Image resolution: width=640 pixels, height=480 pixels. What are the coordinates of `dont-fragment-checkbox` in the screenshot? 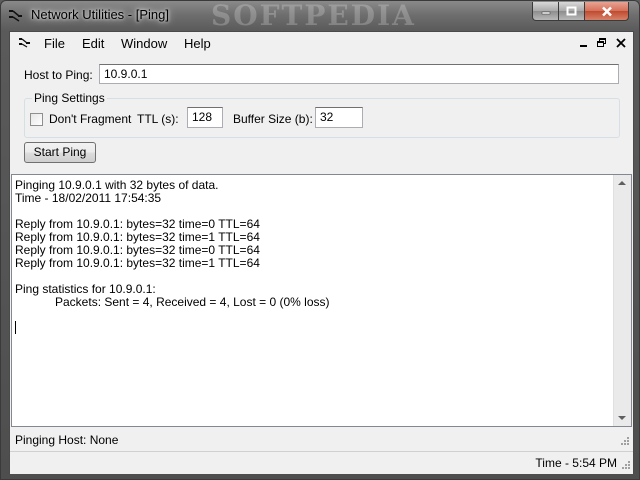 It's located at (36, 119).